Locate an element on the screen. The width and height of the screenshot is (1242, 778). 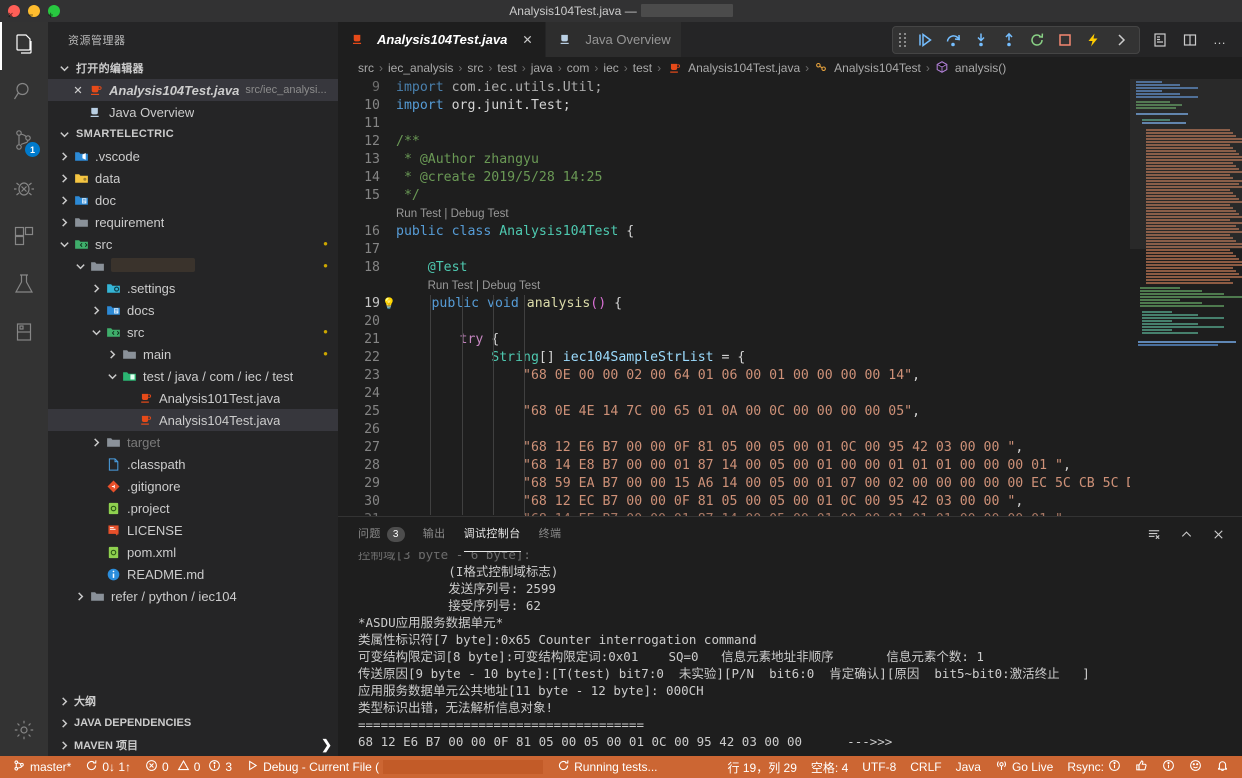
stop-icon is located at coordinates (1065, 40).